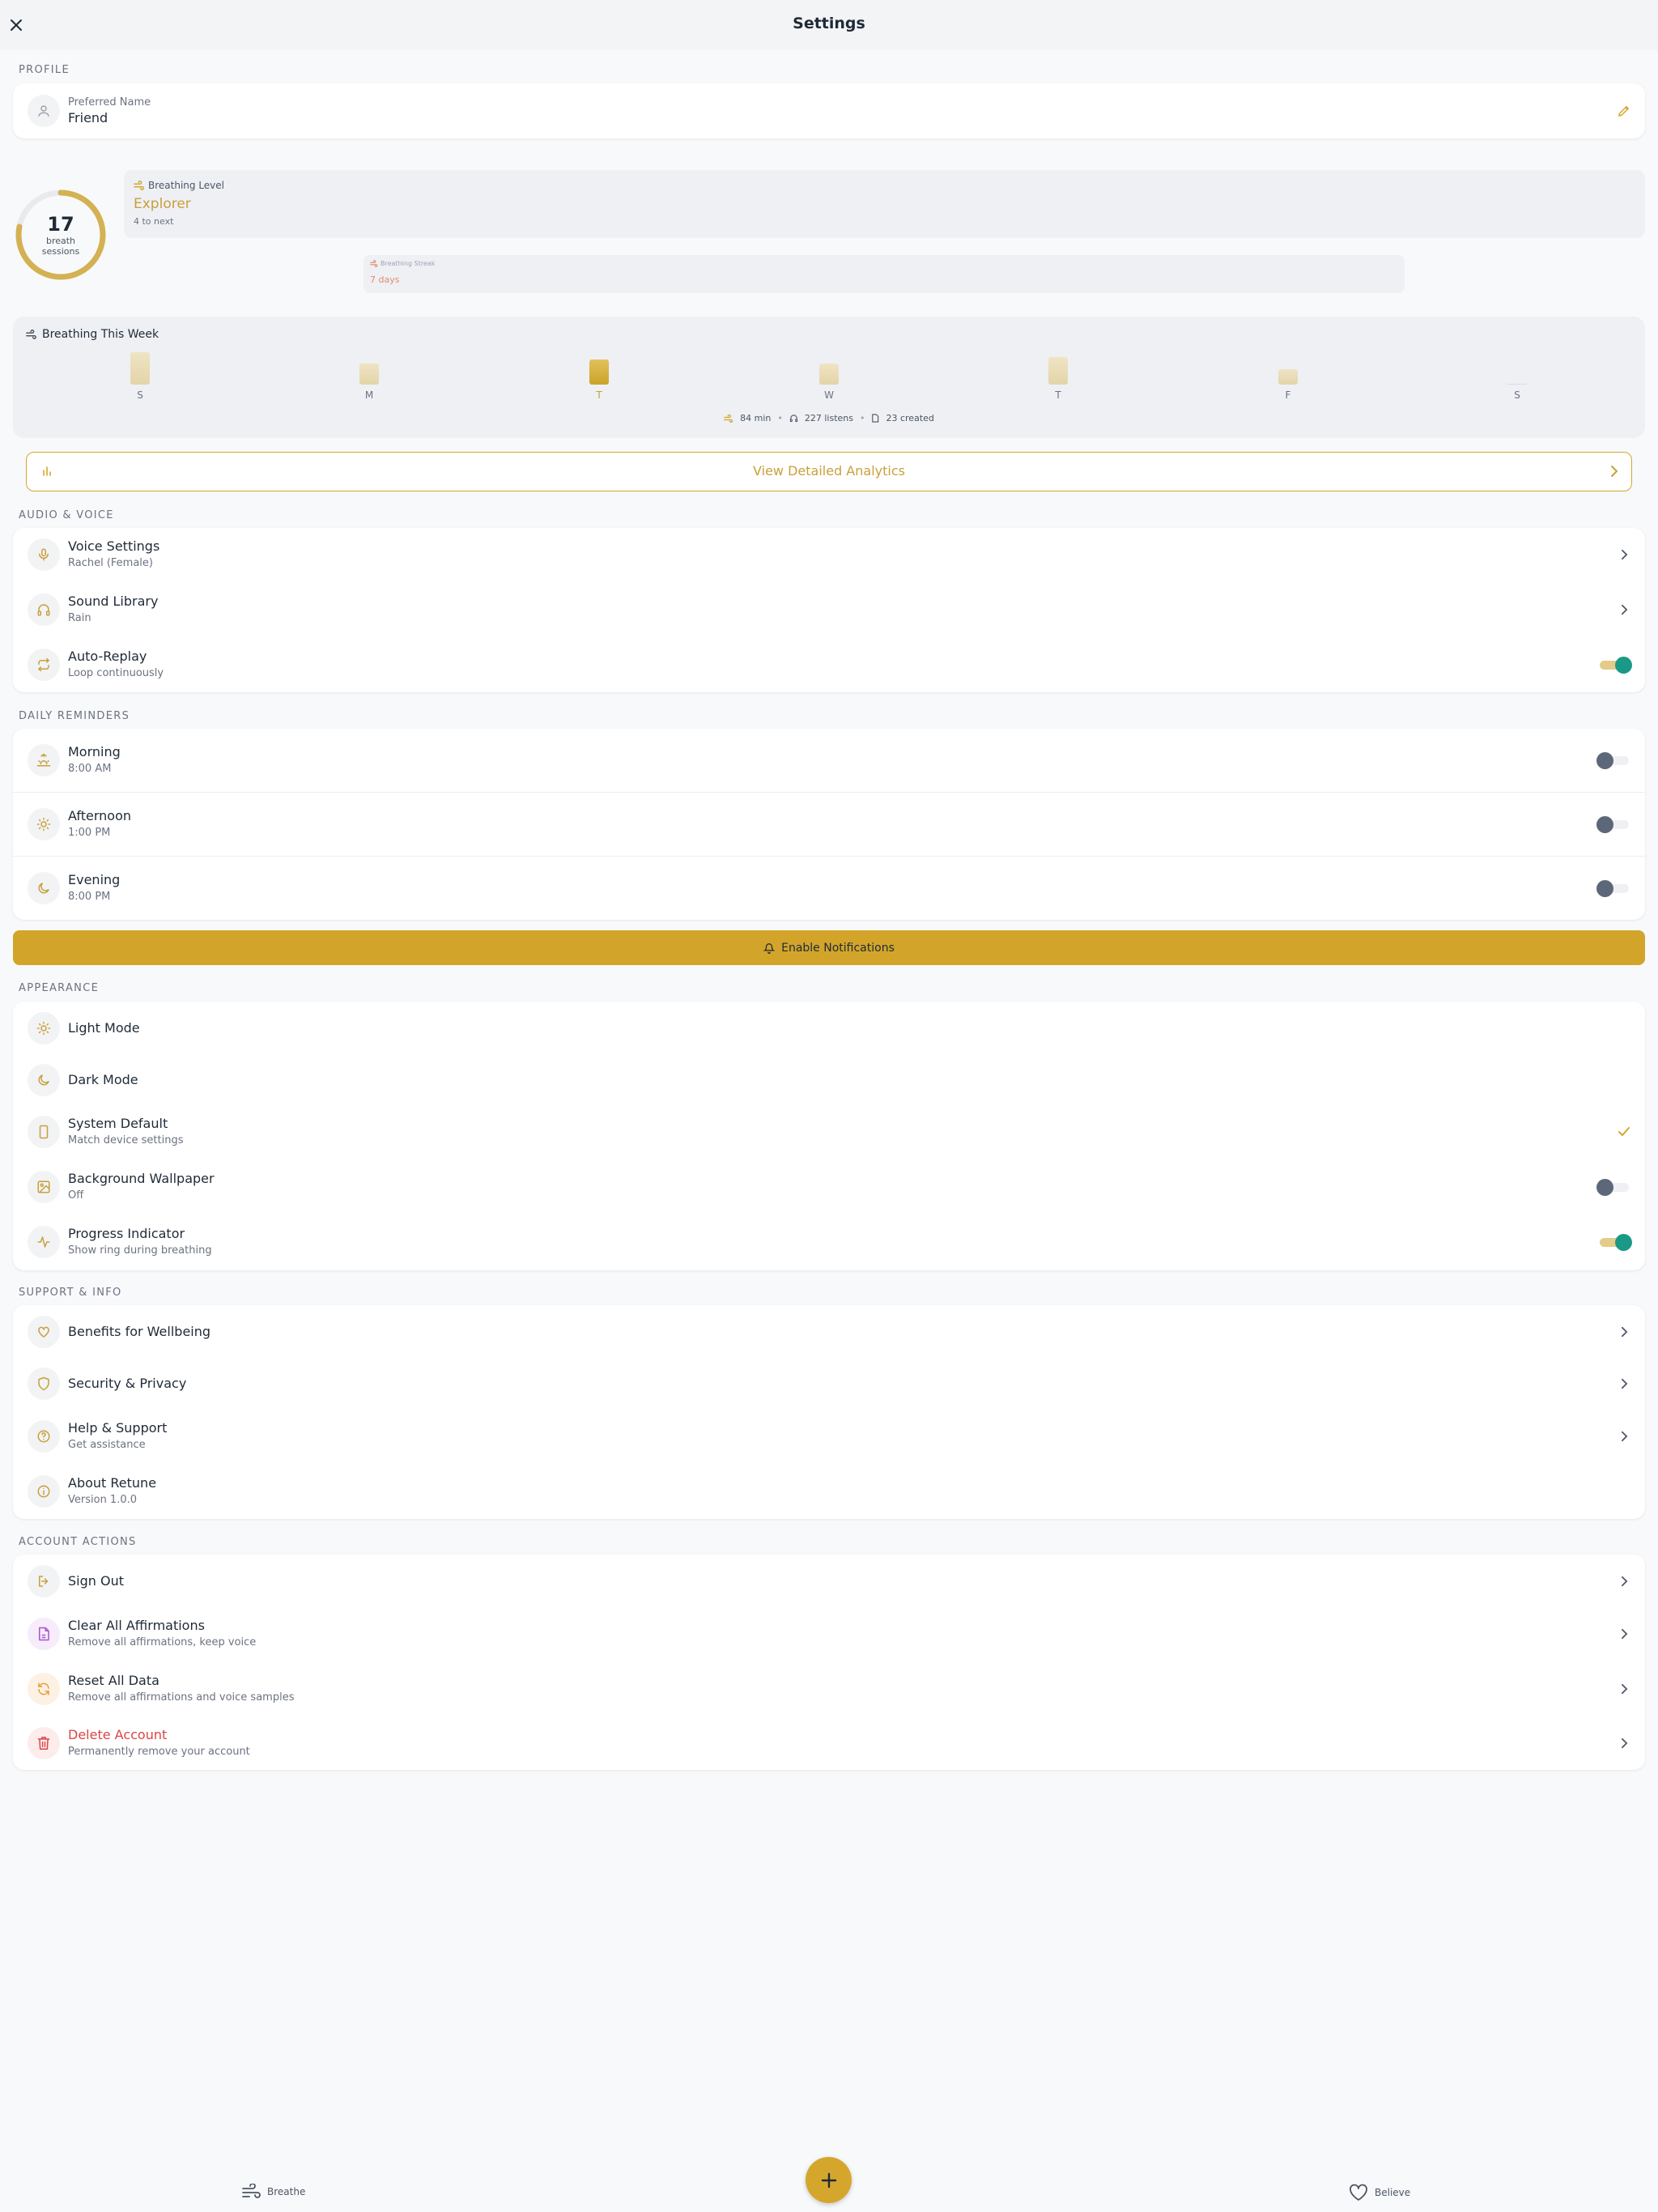 This screenshot has width=1658, height=2212. I want to click on evening-toggle, so click(1614, 888).